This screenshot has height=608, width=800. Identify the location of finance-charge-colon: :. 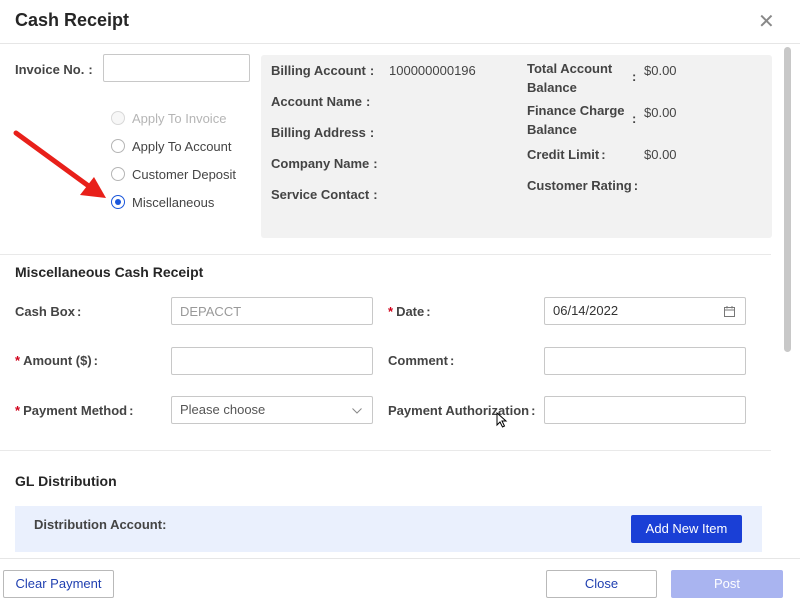
(634, 118).